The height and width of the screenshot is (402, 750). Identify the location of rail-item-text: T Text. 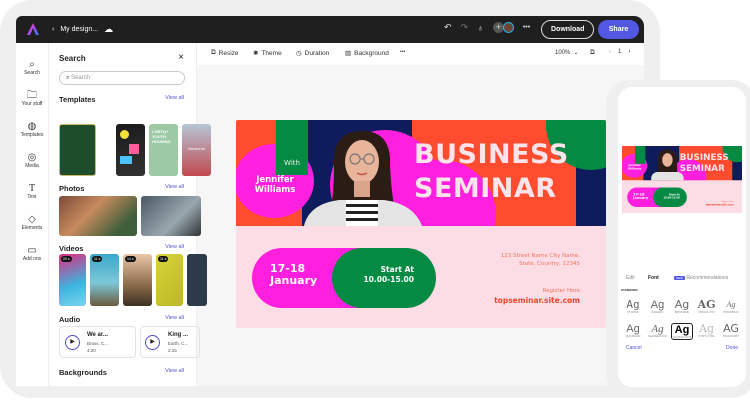
(32, 191).